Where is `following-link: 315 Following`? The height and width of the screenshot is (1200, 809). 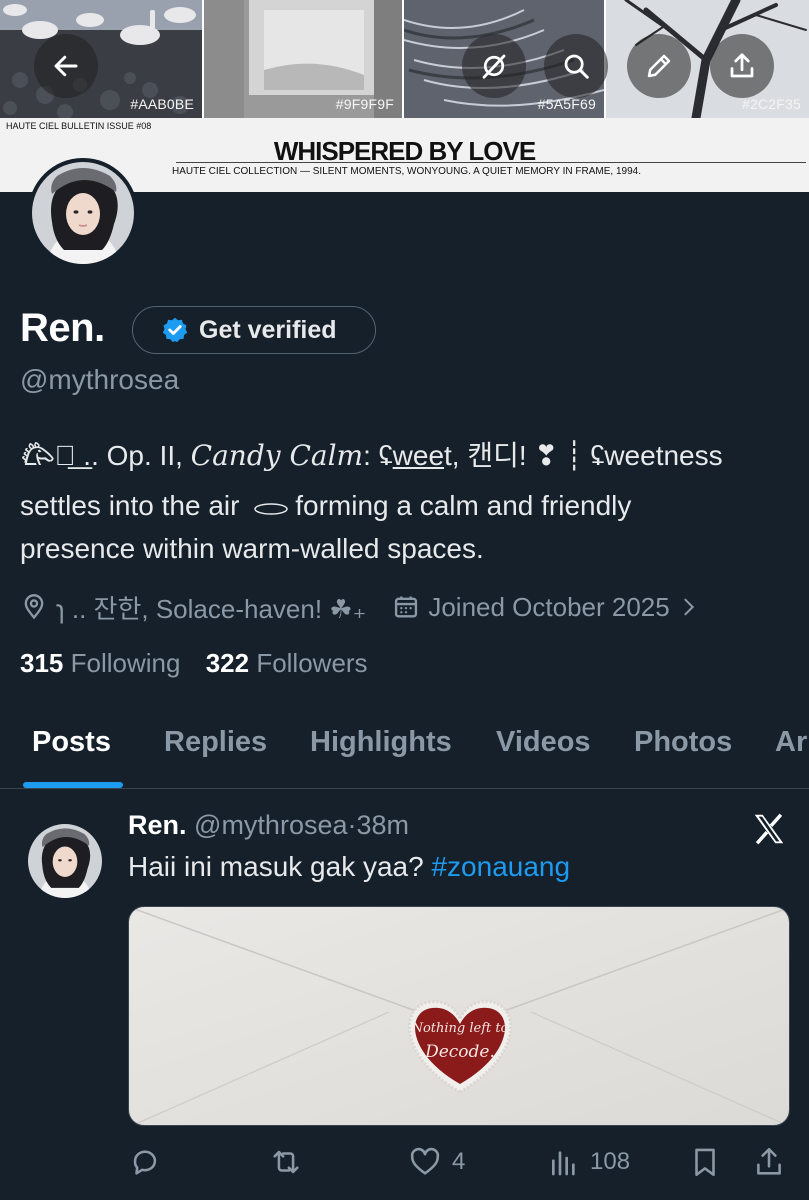
following-link: 315 Following is located at coordinates (100, 663).